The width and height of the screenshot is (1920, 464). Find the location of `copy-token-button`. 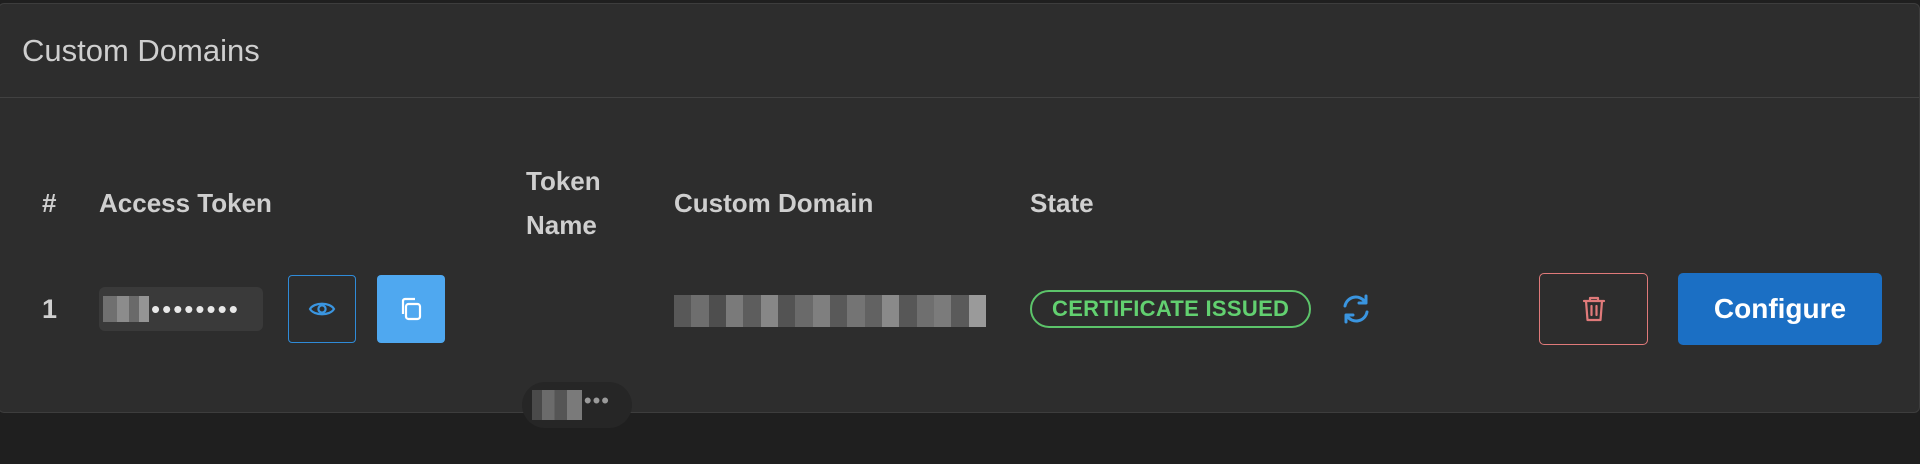

copy-token-button is located at coordinates (411, 309).